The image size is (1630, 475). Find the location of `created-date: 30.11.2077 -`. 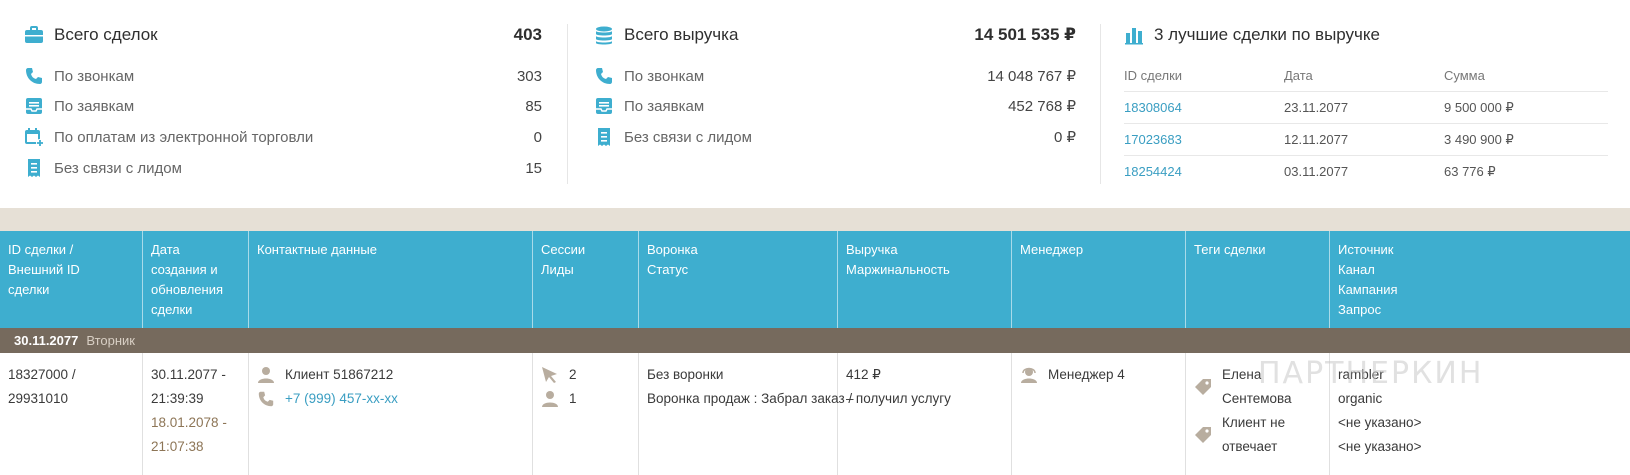

created-date: 30.11.2077 - is located at coordinates (188, 374).